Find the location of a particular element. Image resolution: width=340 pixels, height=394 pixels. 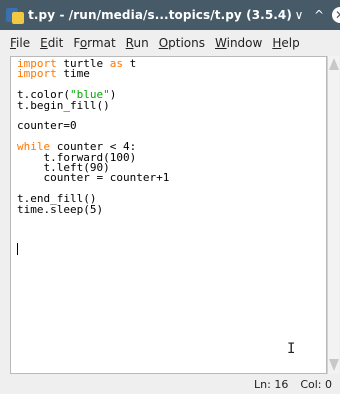

menu-format: Format is located at coordinates (94, 43).